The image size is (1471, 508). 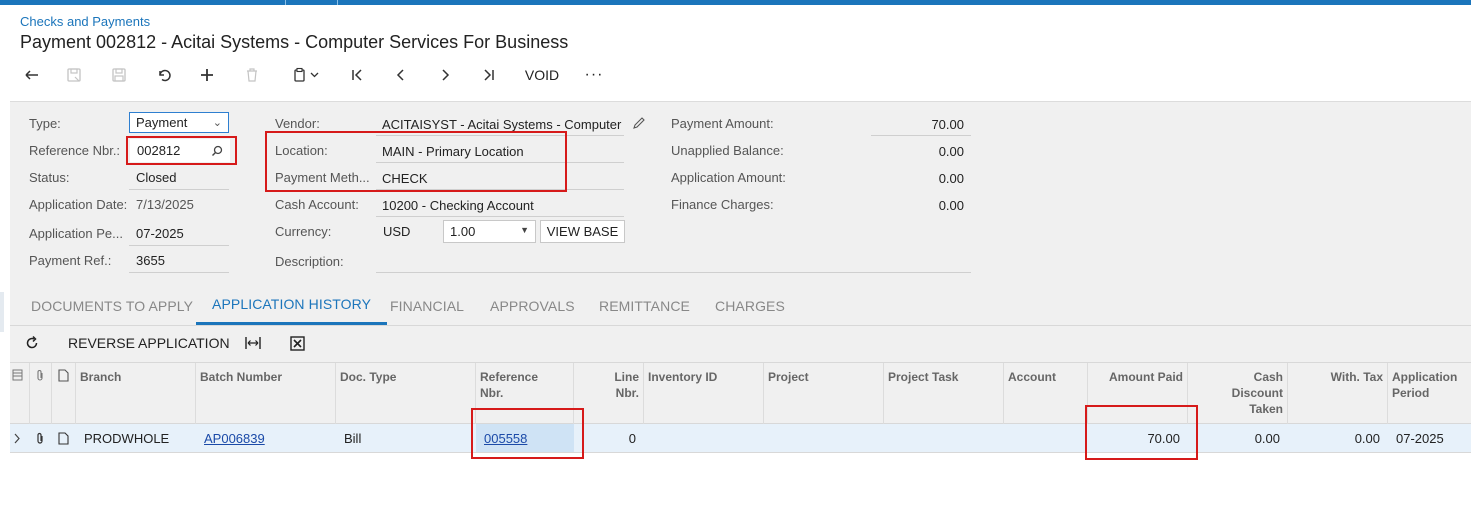 What do you see at coordinates (150, 260) in the screenshot?
I see `payment-ref-value: 3655` at bounding box center [150, 260].